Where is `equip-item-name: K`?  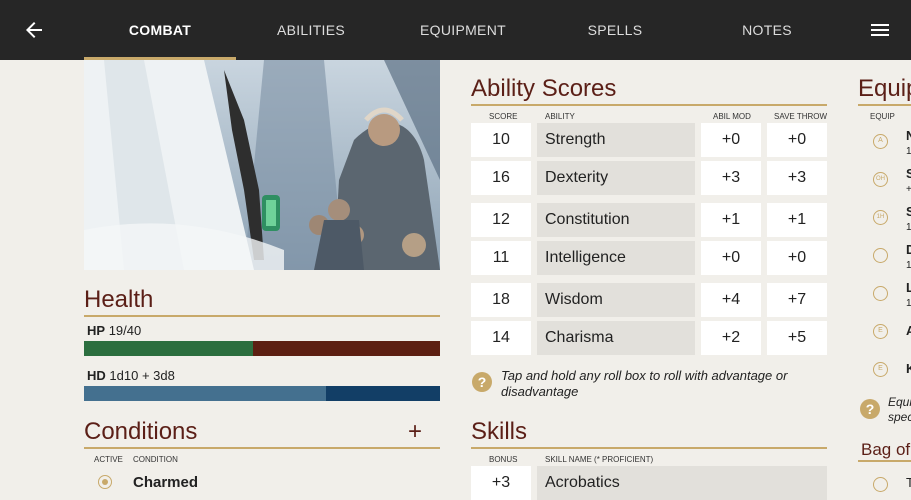
equip-item-name: K is located at coordinates (908, 368).